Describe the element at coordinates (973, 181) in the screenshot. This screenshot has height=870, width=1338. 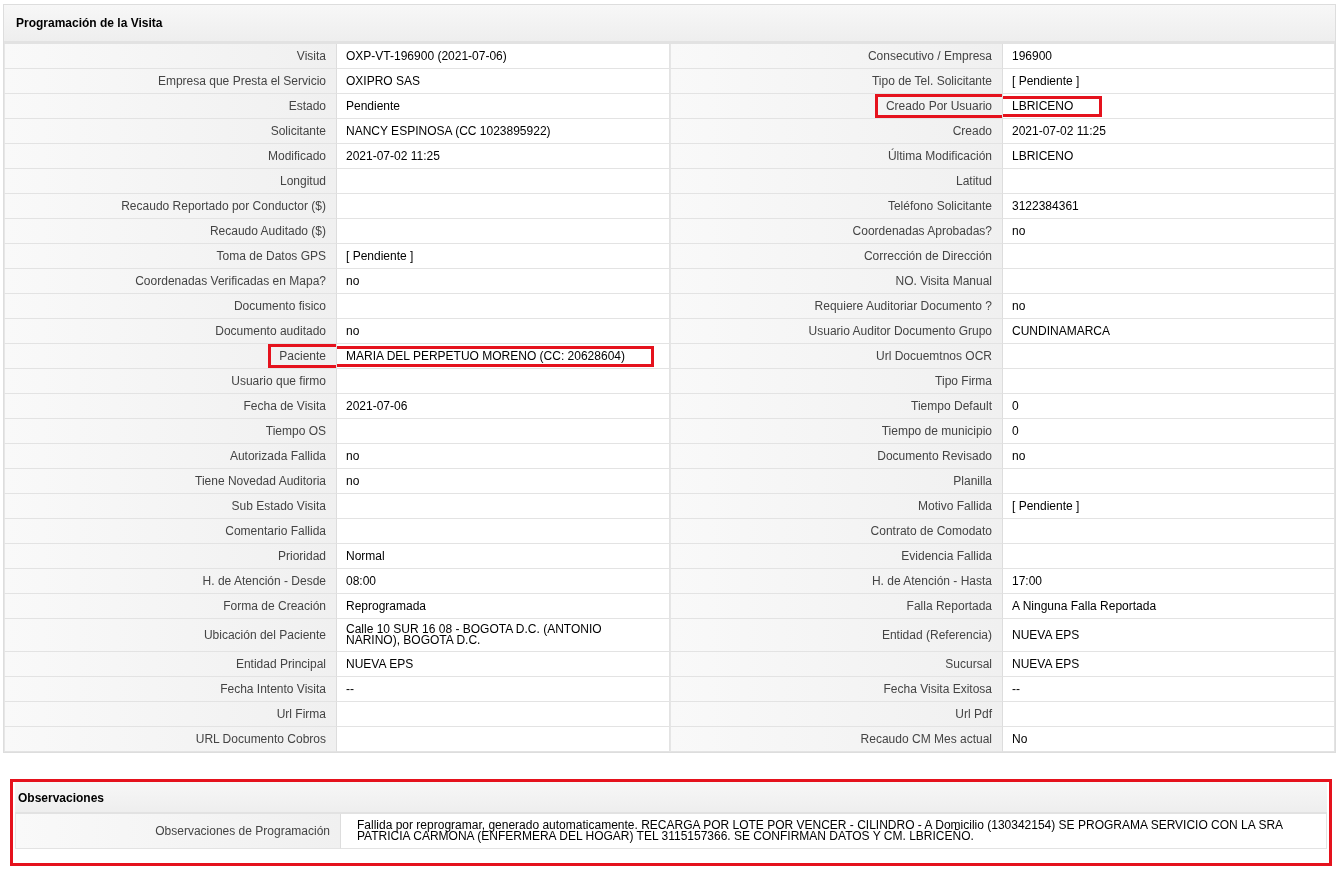
I see `field-label: Latitud` at that location.